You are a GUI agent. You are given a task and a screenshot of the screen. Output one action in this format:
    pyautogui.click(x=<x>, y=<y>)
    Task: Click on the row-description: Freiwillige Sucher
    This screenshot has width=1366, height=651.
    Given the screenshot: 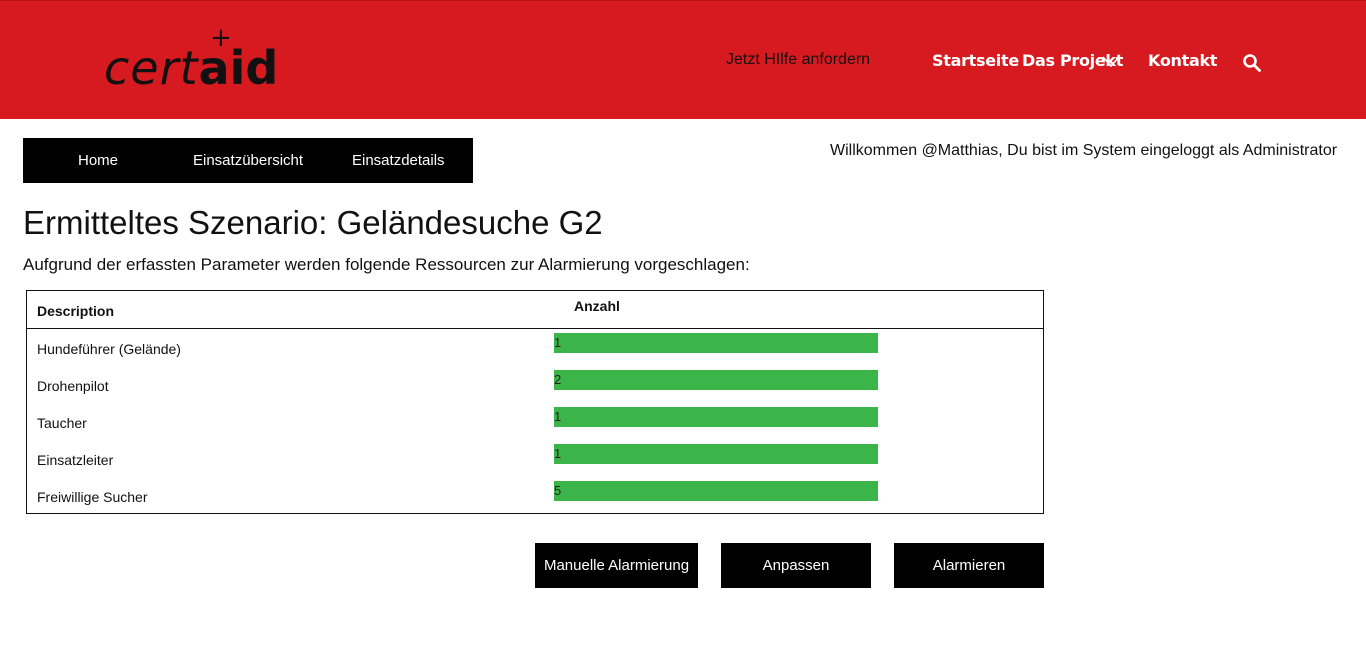 What is the action you would take?
    pyautogui.click(x=92, y=497)
    